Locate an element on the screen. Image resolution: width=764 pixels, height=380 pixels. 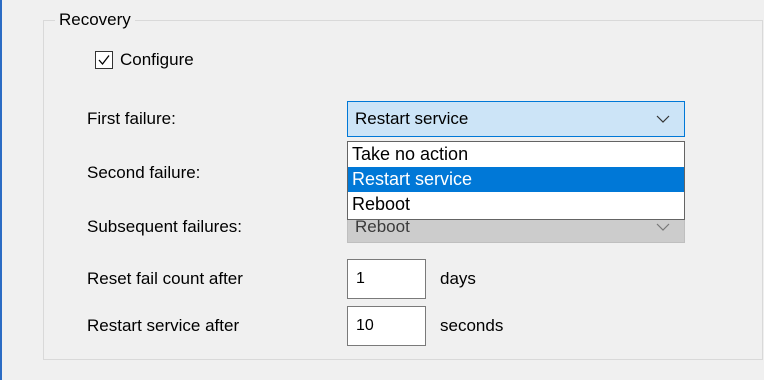
configure-checkbox-row: Configure is located at coordinates (144, 60).